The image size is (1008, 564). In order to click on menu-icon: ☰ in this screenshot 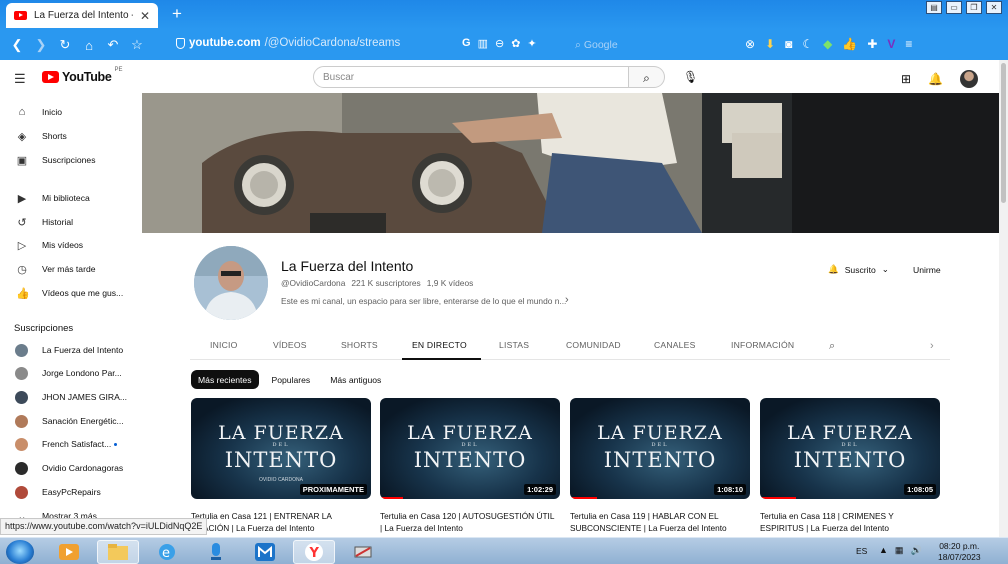, I will do `click(20, 79)`.